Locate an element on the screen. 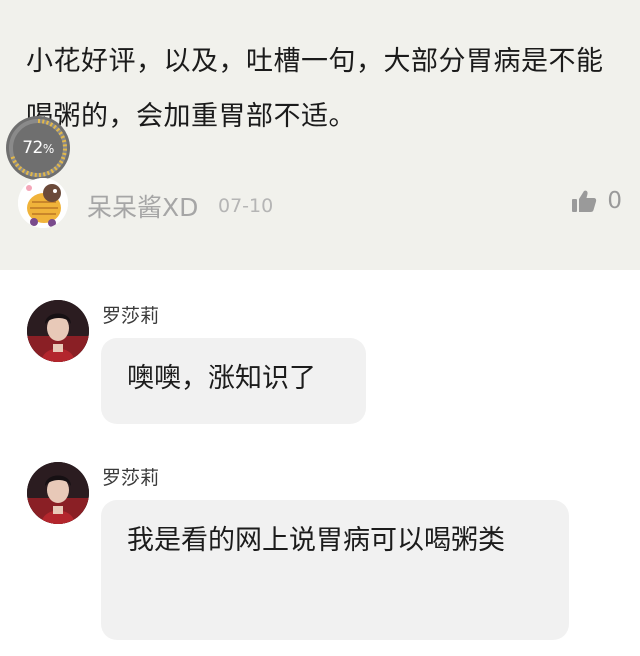 The height and width of the screenshot is (656, 640). cartoon-avatar-icon is located at coordinates (43, 203).